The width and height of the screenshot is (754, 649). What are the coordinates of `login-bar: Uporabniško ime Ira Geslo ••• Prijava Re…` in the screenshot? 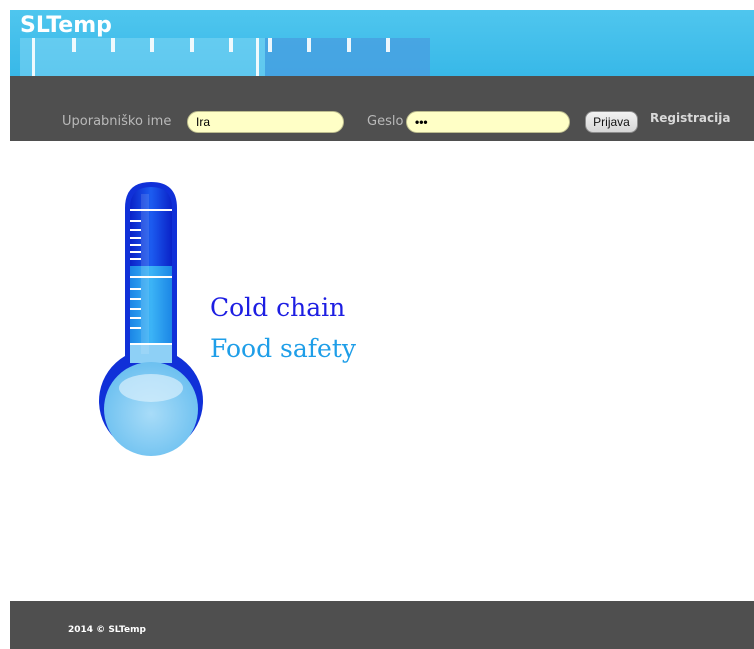 It's located at (382, 108).